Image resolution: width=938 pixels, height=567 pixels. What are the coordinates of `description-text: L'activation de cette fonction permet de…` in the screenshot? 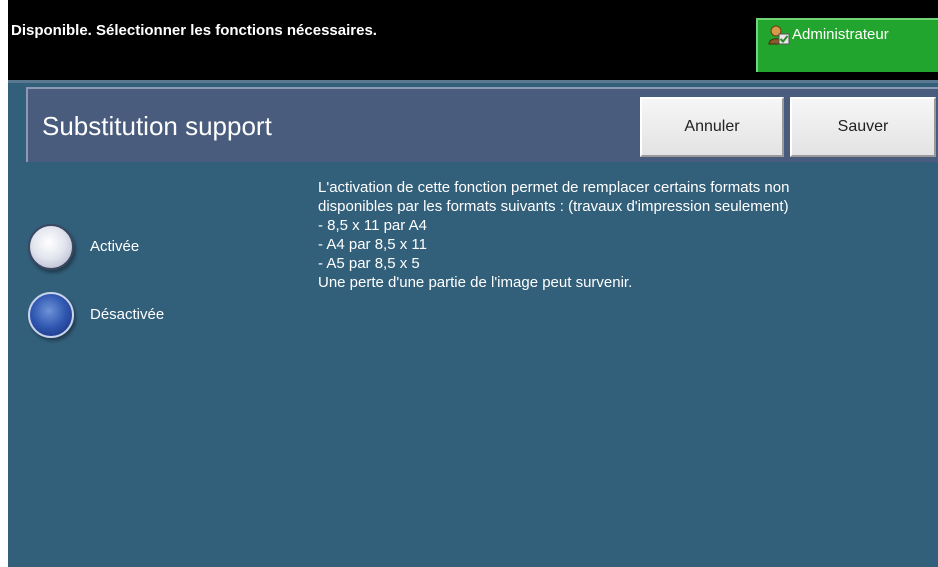 It's located at (623, 235).